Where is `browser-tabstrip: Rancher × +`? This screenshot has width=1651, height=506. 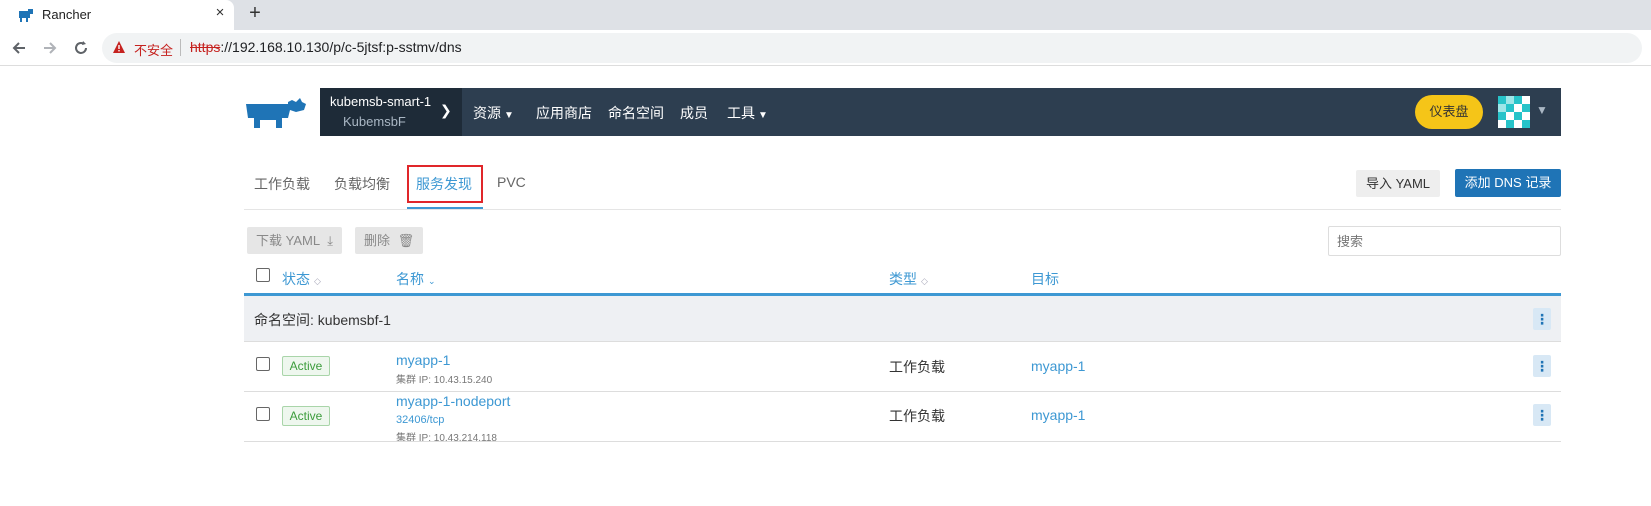
browser-tabstrip: Rancher × + is located at coordinates (825, 15).